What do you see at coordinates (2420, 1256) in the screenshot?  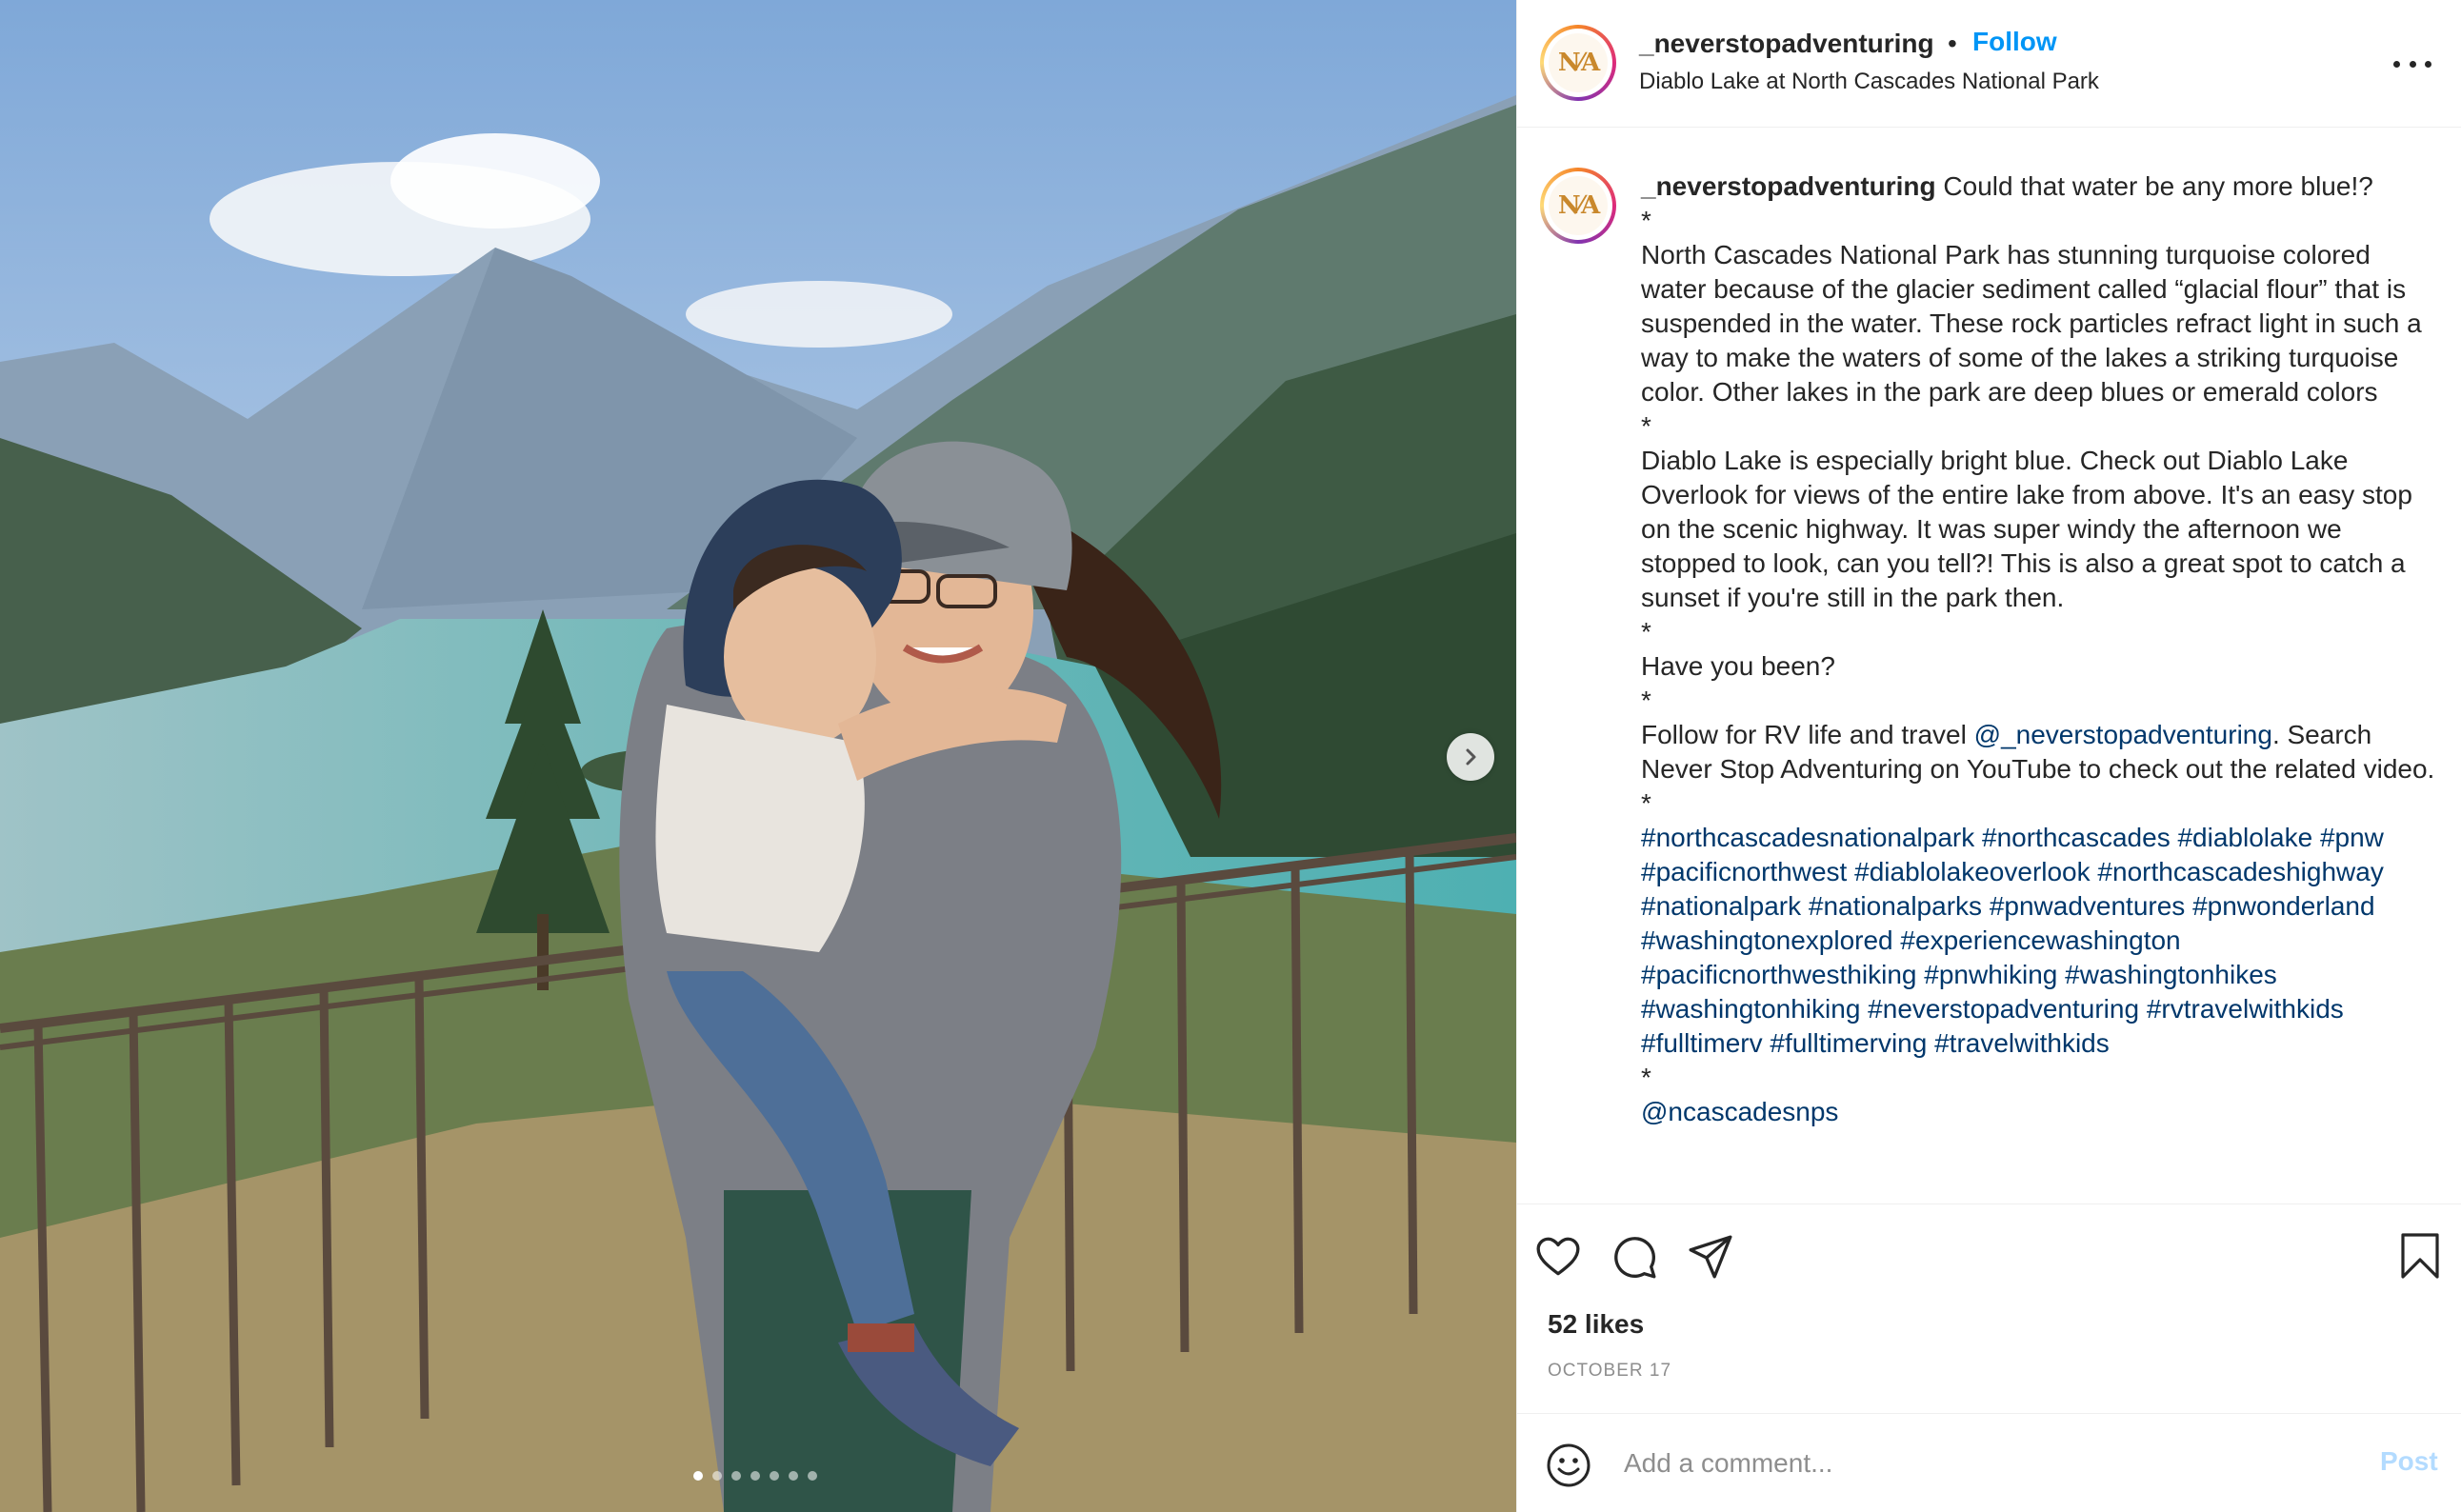 I see `bookmark-icon` at bounding box center [2420, 1256].